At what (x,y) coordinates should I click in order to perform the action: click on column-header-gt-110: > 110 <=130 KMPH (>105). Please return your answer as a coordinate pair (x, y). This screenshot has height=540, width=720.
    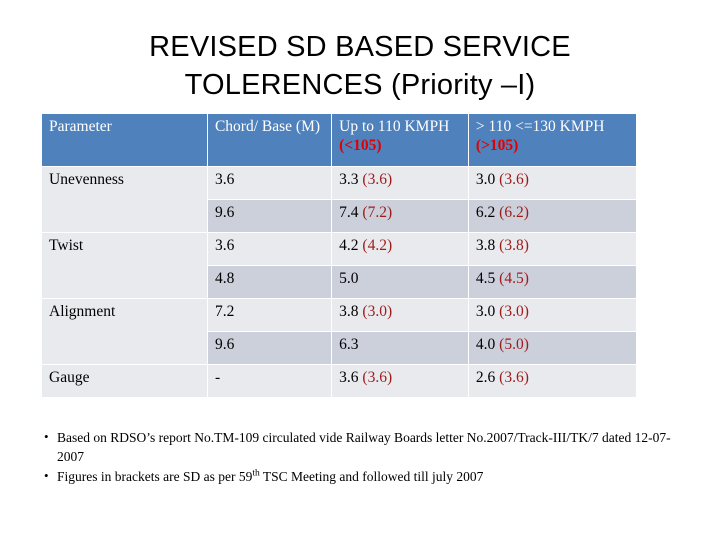
    Looking at the image, I should click on (552, 140).